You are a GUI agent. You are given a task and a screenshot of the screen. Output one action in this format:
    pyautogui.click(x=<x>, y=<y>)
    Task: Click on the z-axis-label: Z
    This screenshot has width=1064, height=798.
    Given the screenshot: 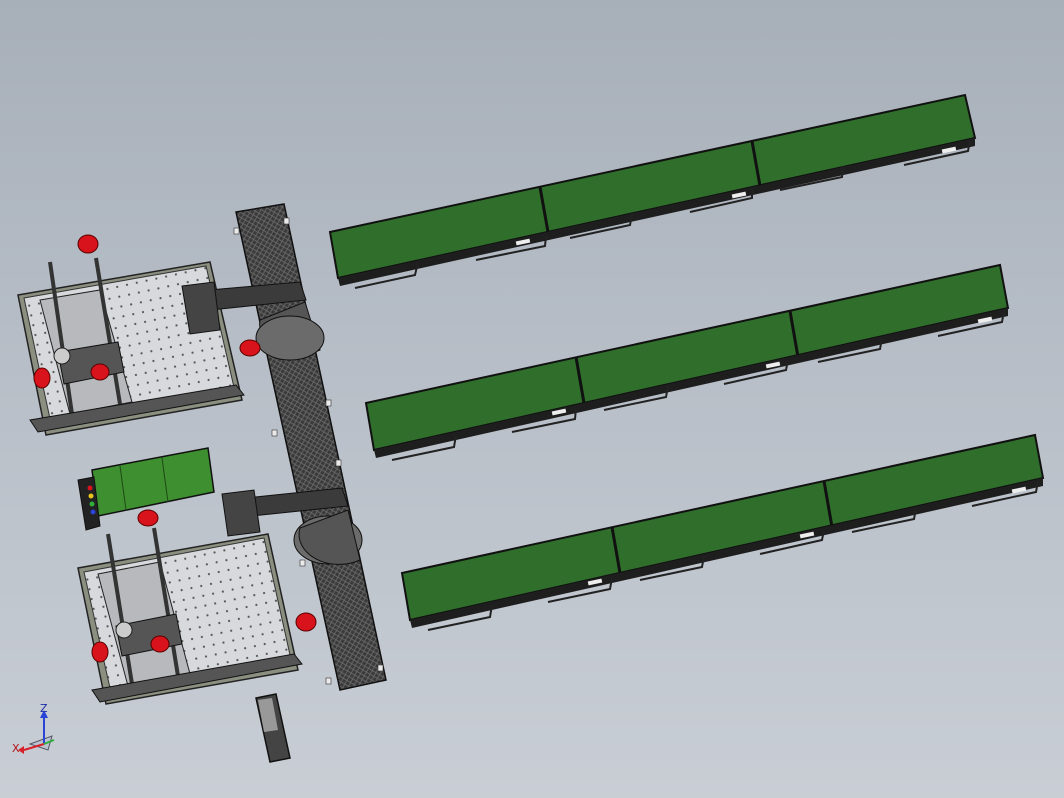 What is the action you would take?
    pyautogui.click(x=44, y=708)
    